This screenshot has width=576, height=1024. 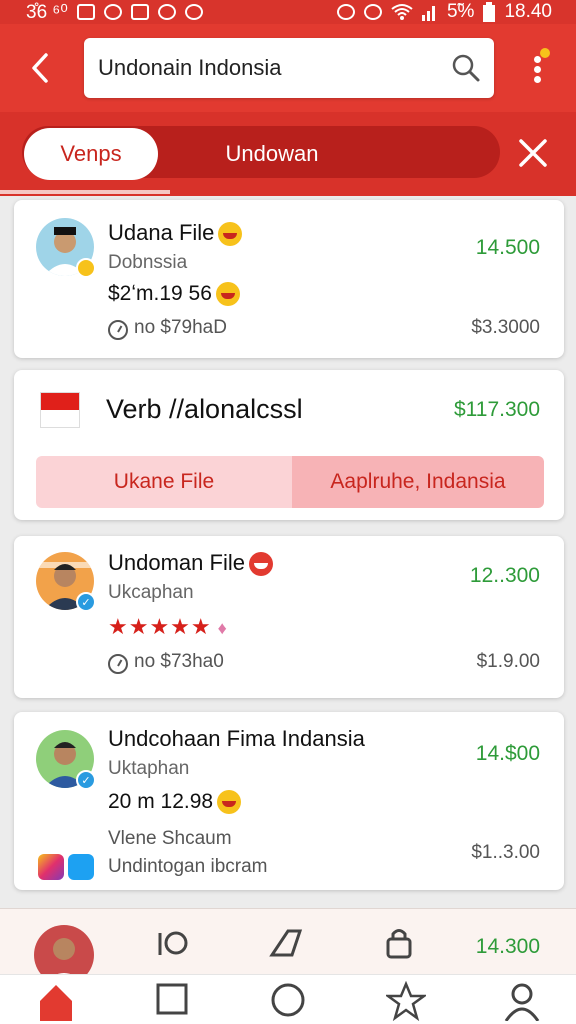 I want to click on nav-profile, so click(x=522, y=1002).